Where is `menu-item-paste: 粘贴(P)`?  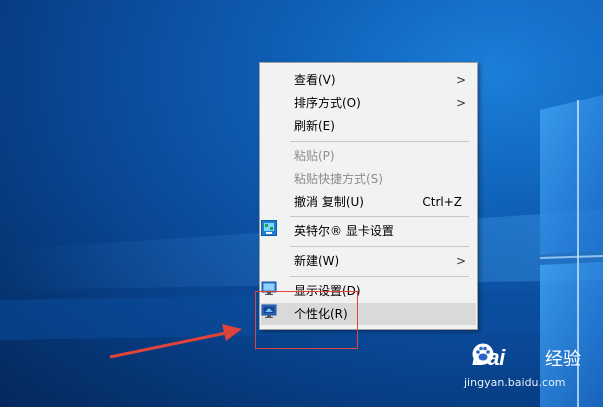
menu-item-paste: 粘贴(P) is located at coordinates (368, 156).